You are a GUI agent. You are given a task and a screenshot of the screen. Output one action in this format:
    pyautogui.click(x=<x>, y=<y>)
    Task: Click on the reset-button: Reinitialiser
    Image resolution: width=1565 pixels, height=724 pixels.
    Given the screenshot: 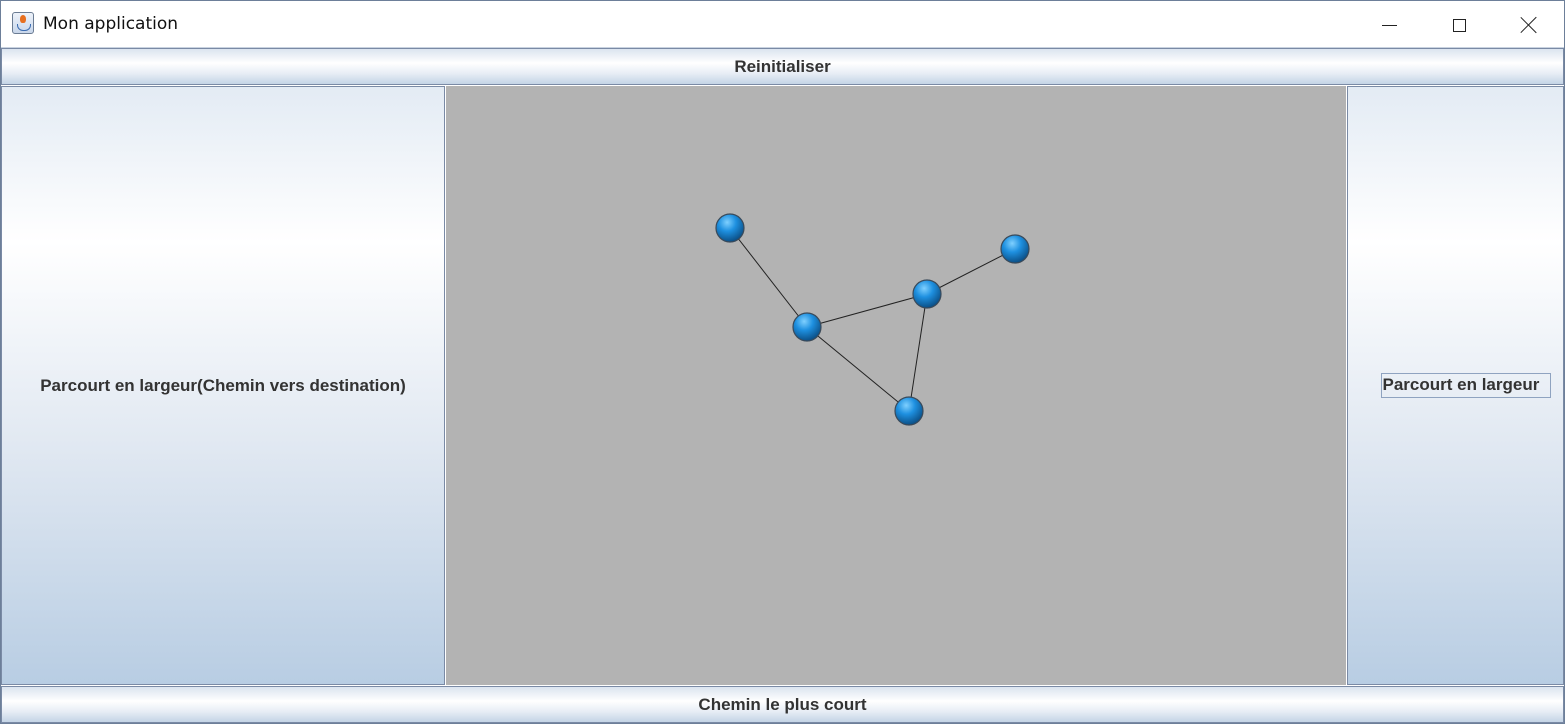 What is the action you would take?
    pyautogui.click(x=782, y=66)
    